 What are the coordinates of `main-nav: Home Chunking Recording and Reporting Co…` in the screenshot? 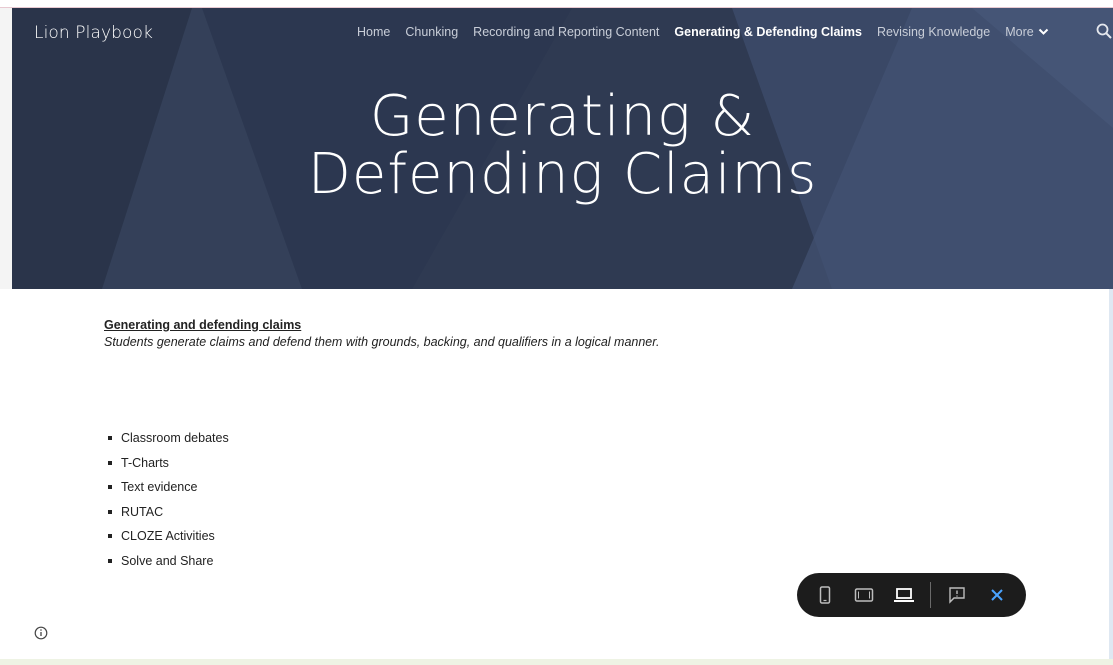 It's located at (703, 32).